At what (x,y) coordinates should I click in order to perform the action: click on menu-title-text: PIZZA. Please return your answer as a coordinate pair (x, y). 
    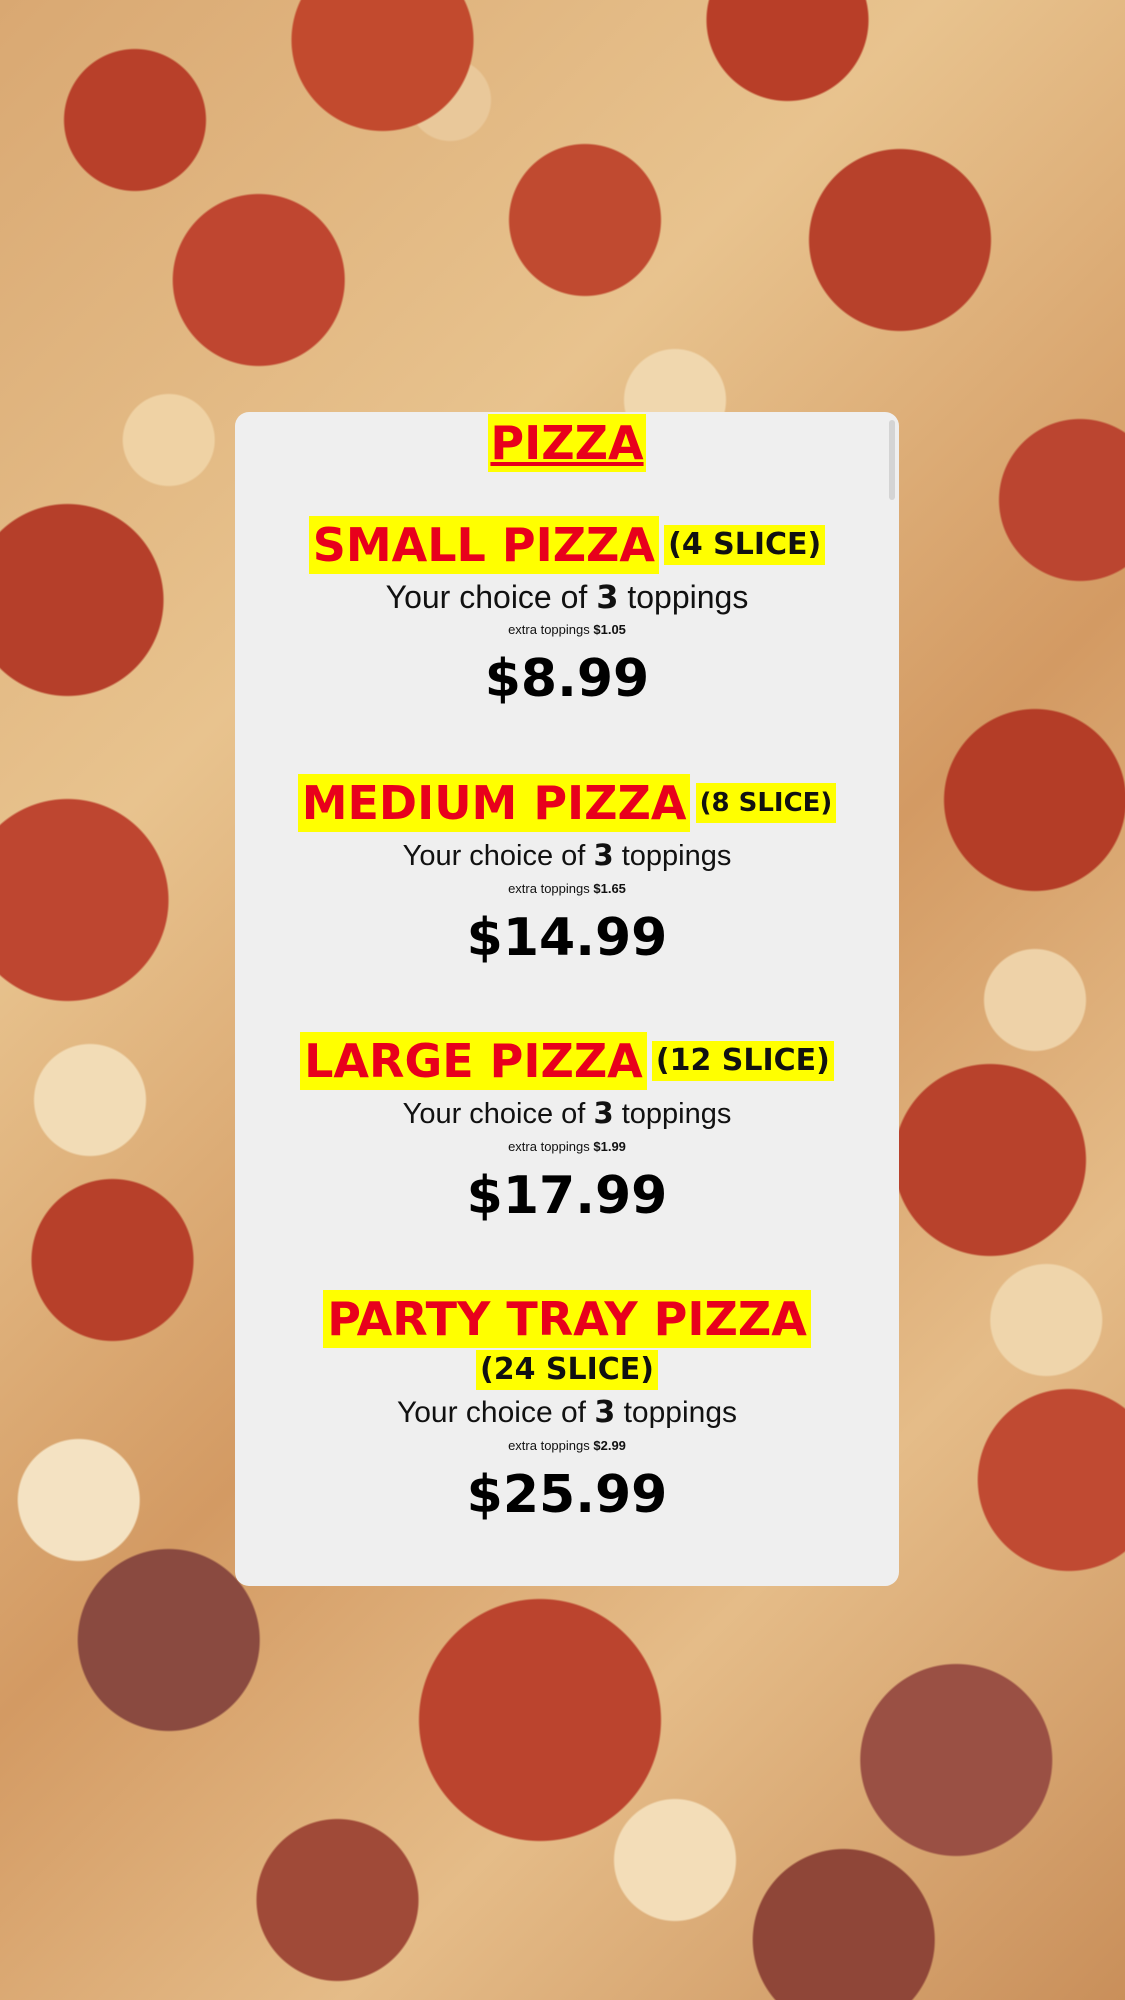
    Looking at the image, I should click on (567, 443).